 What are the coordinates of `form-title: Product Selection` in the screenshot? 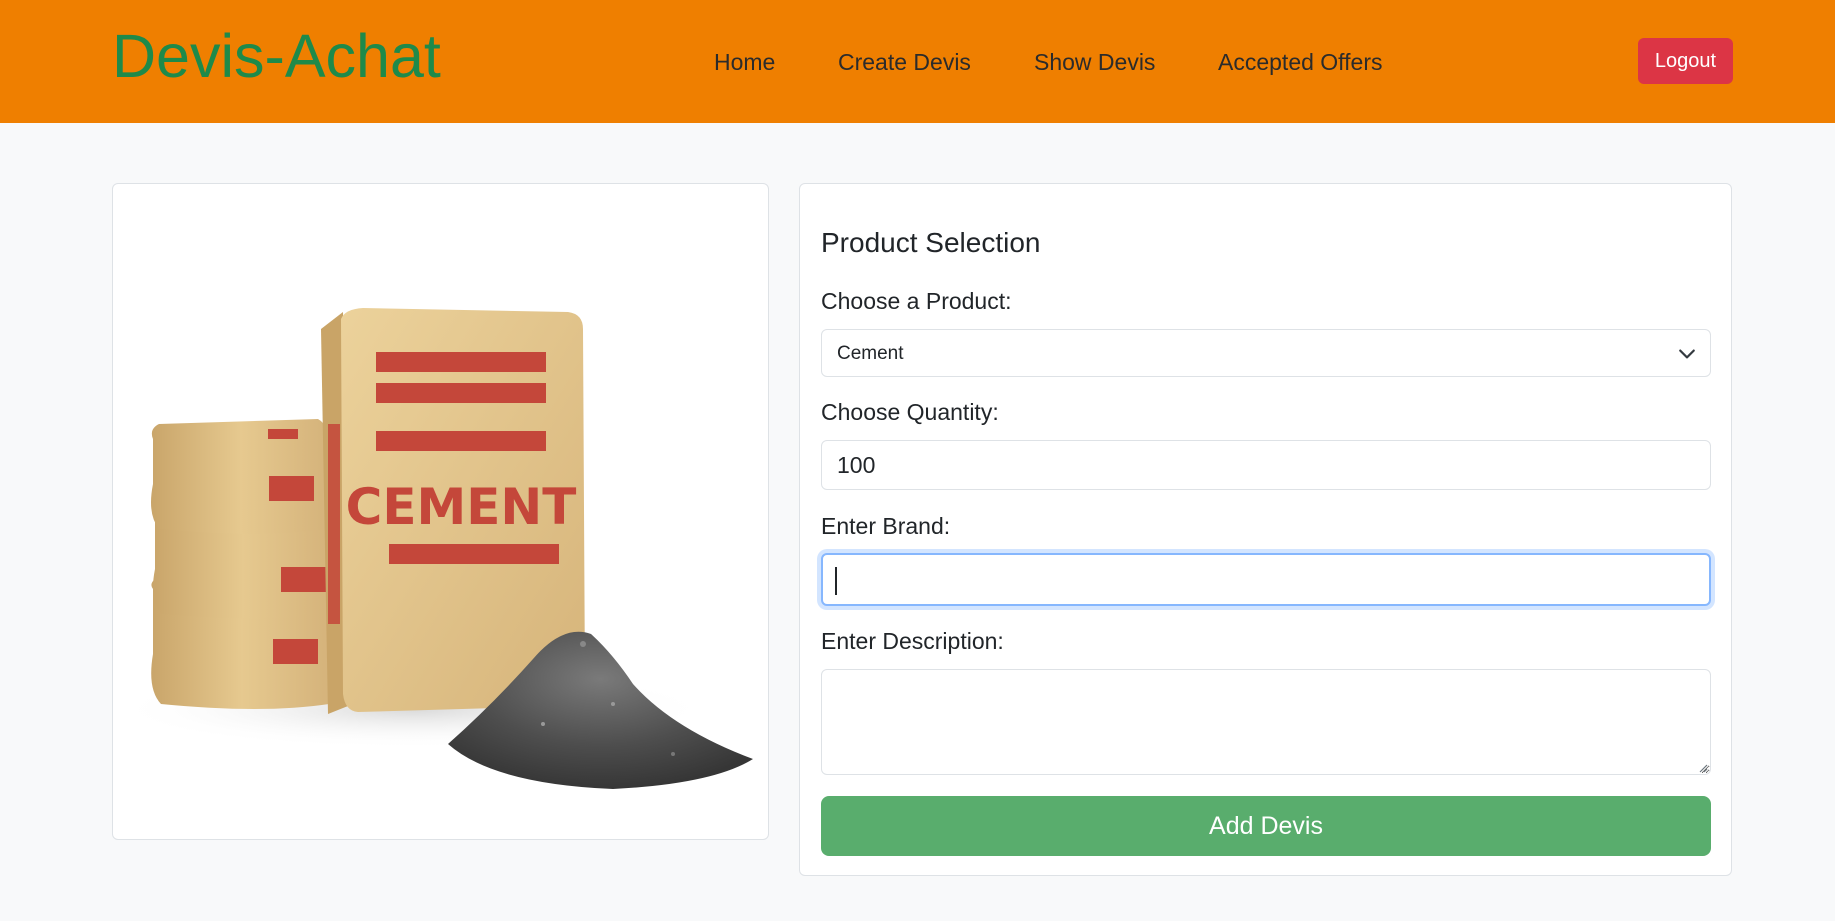 It's located at (931, 242).